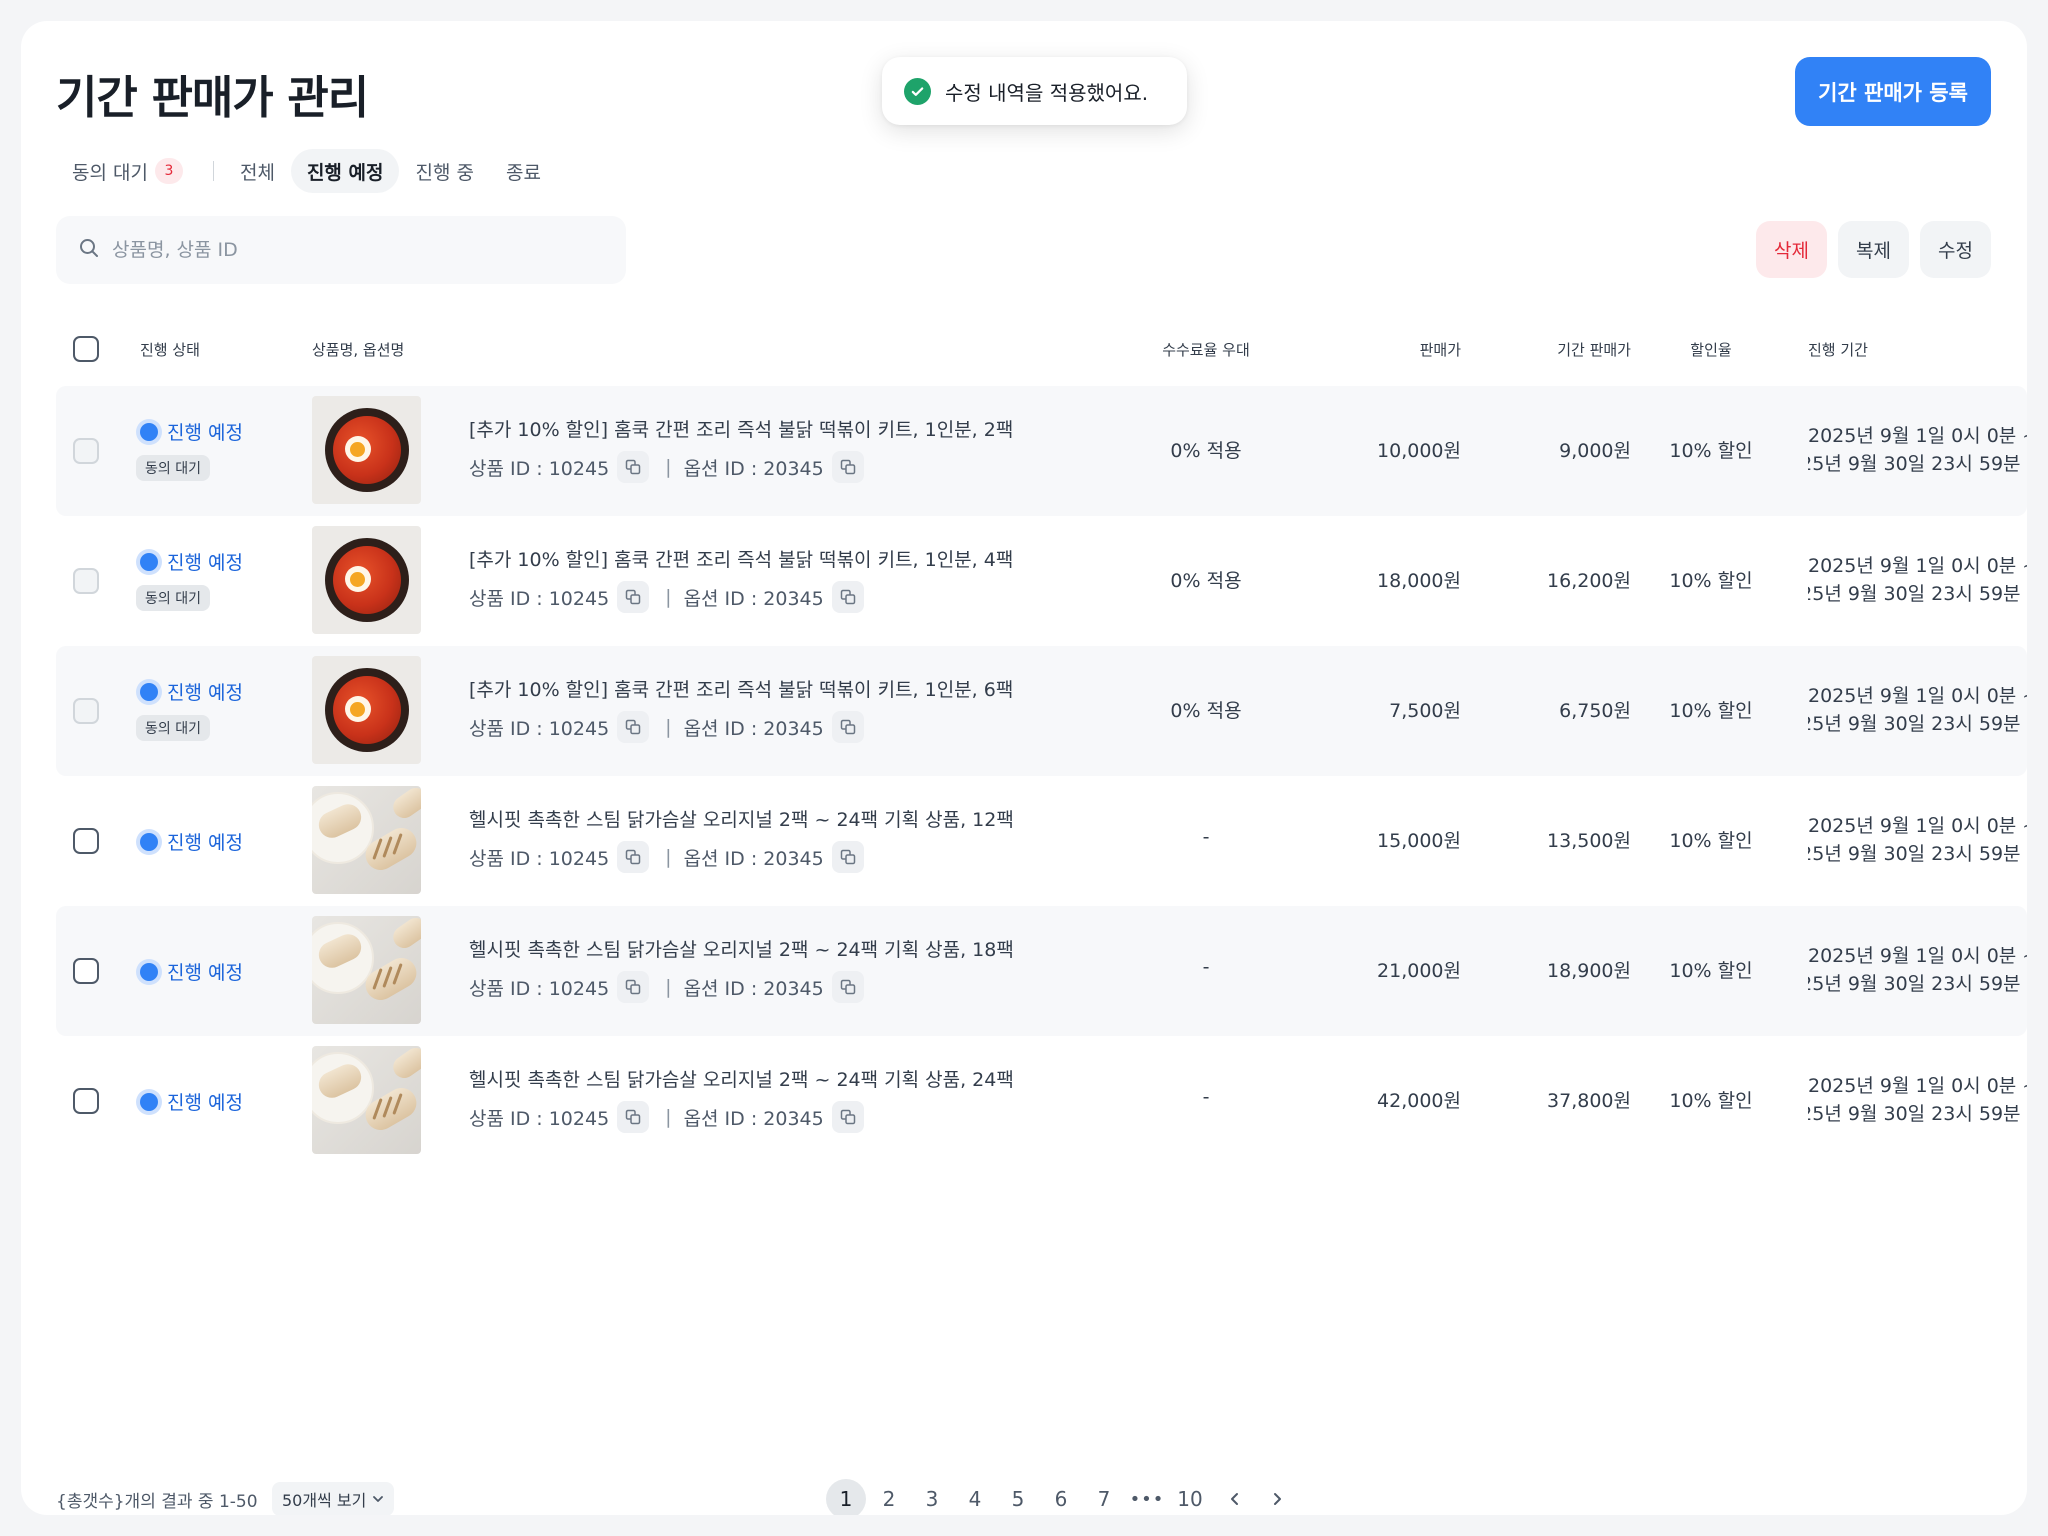 The height and width of the screenshot is (1536, 2048). Describe the element at coordinates (1440, 349) in the screenshot. I see `header-price: 판매가` at that location.